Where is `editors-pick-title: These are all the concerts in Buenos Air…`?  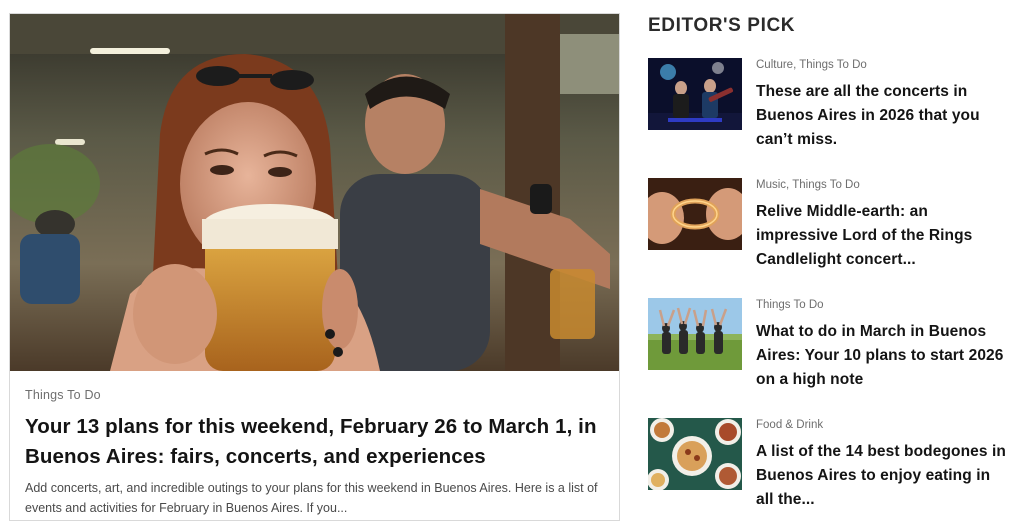
editors-pick-title: These are all the concerts in Buenos Air… is located at coordinates (881, 116).